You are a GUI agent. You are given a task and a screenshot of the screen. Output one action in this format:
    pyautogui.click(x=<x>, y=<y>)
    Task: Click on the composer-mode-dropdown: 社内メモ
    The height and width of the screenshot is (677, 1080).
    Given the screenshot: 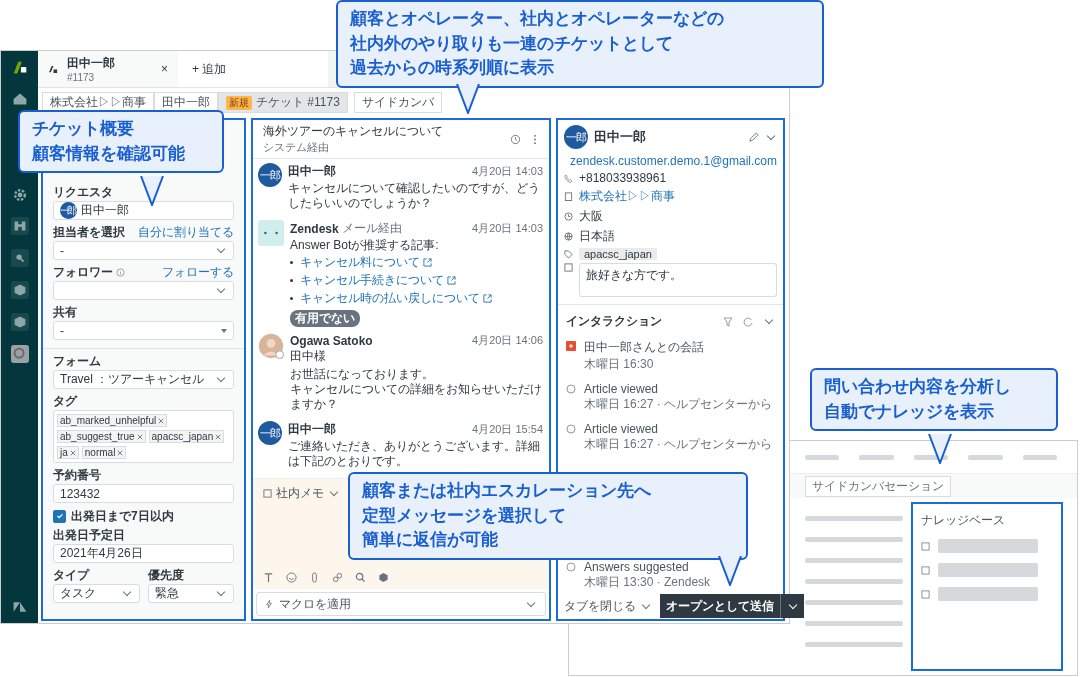 What is the action you would take?
    pyautogui.click(x=300, y=493)
    